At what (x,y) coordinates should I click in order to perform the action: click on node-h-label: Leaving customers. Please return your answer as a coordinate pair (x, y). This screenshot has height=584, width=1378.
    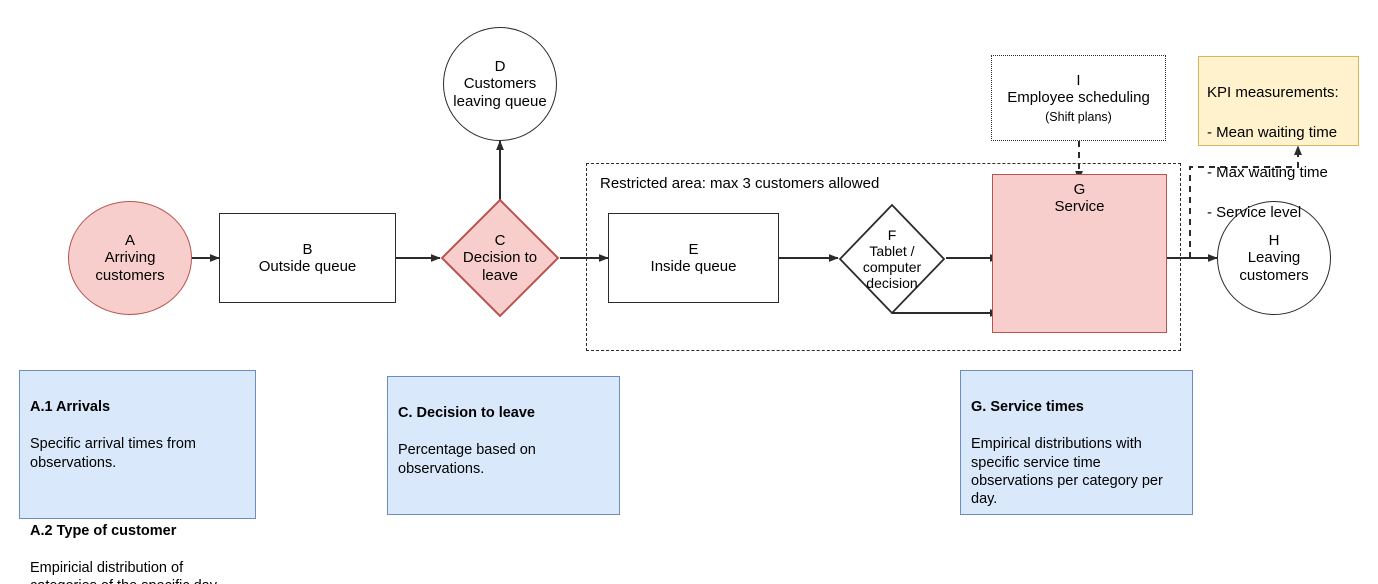
    Looking at the image, I should click on (1274, 266).